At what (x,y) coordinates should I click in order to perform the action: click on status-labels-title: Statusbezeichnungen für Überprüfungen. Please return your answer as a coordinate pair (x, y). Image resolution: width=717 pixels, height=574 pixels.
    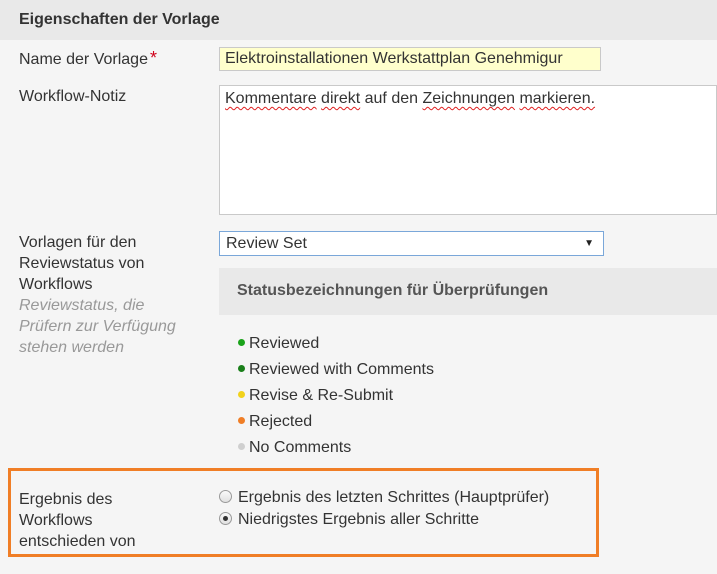
    Looking at the image, I should click on (393, 290).